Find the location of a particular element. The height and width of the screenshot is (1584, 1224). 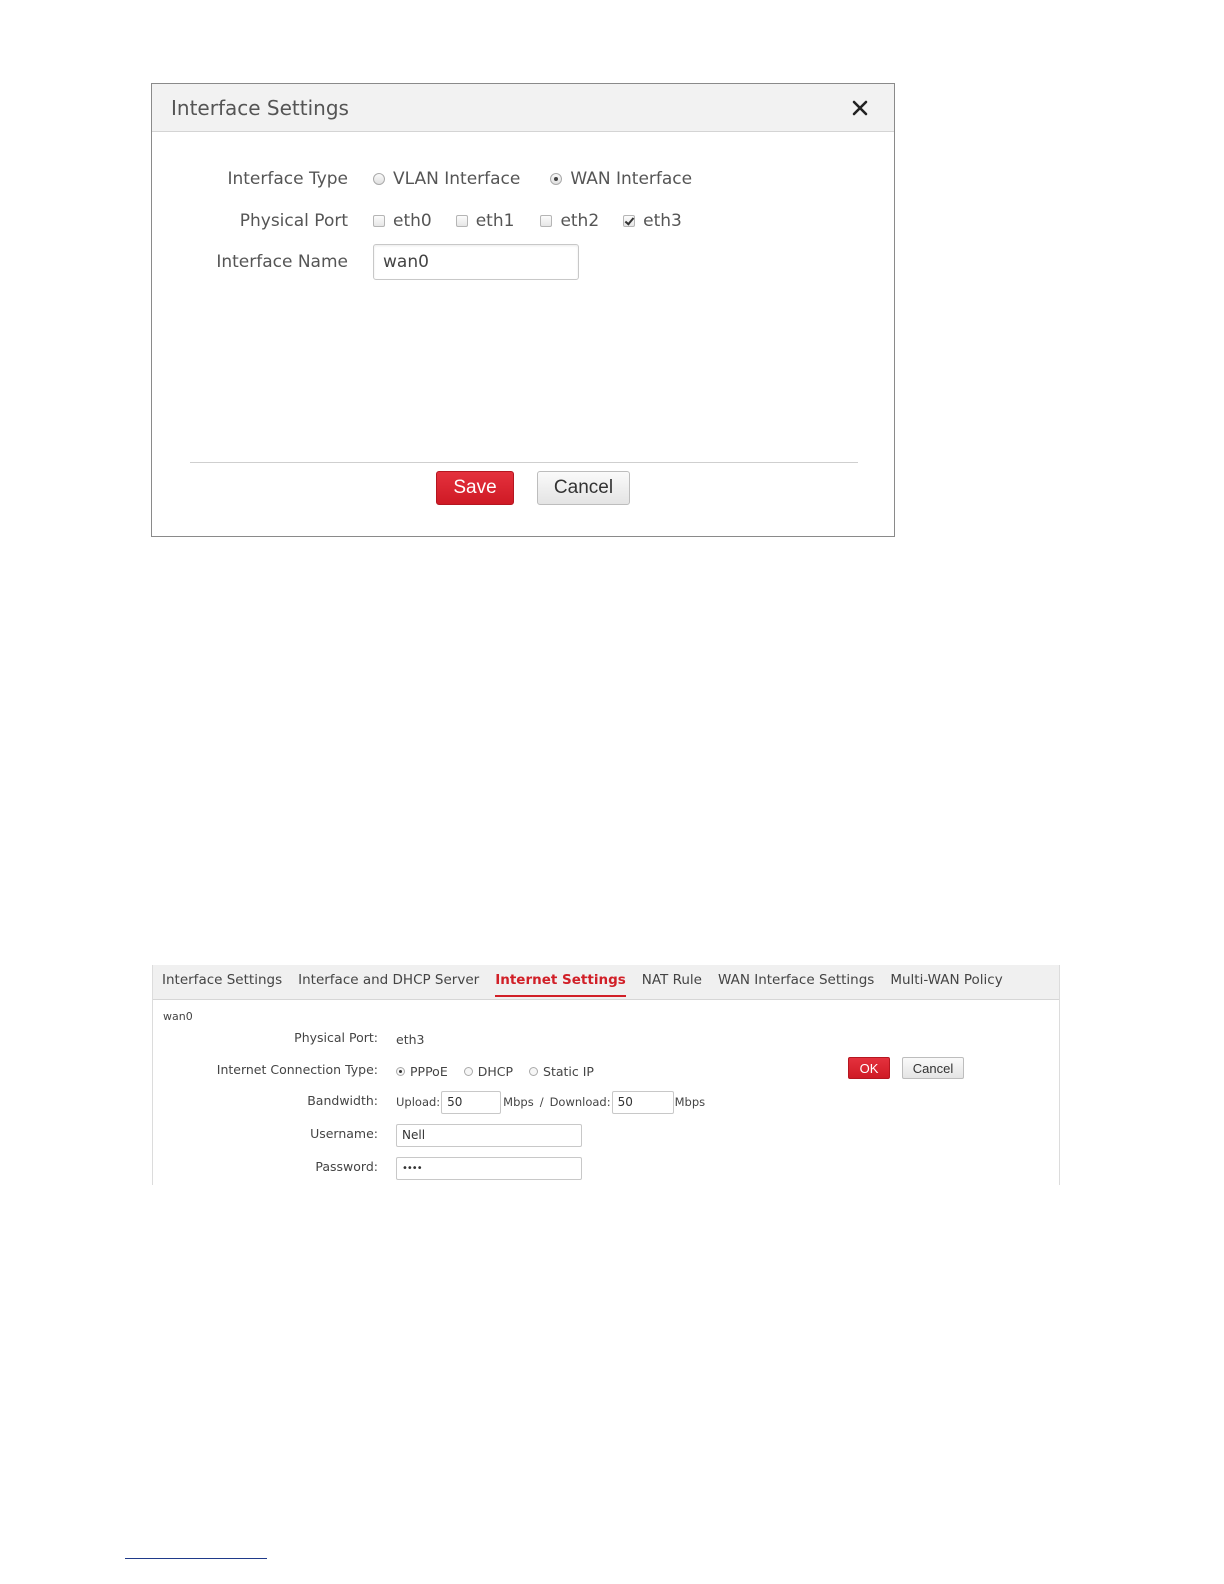

static-ip-label: Static IP is located at coordinates (568, 1071).